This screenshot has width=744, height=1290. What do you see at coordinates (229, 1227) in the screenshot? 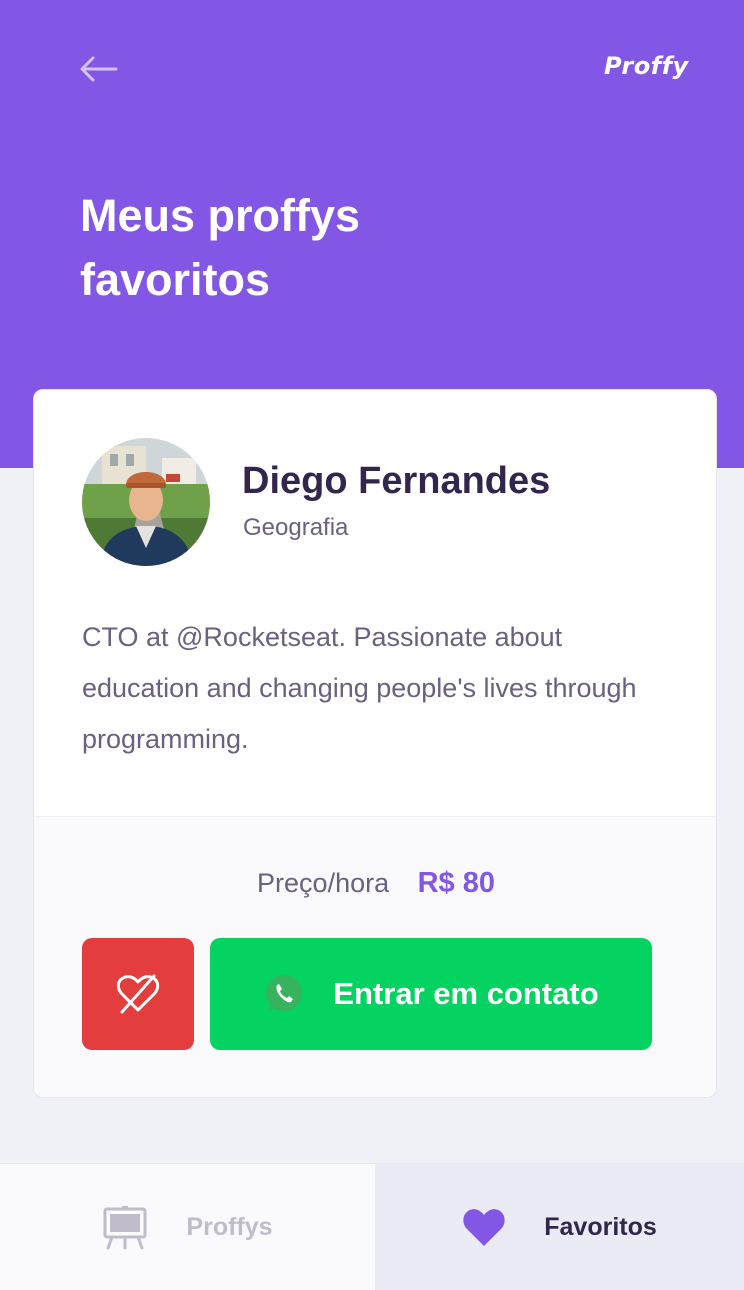
I see `tab-proffys-label: Proffys` at bounding box center [229, 1227].